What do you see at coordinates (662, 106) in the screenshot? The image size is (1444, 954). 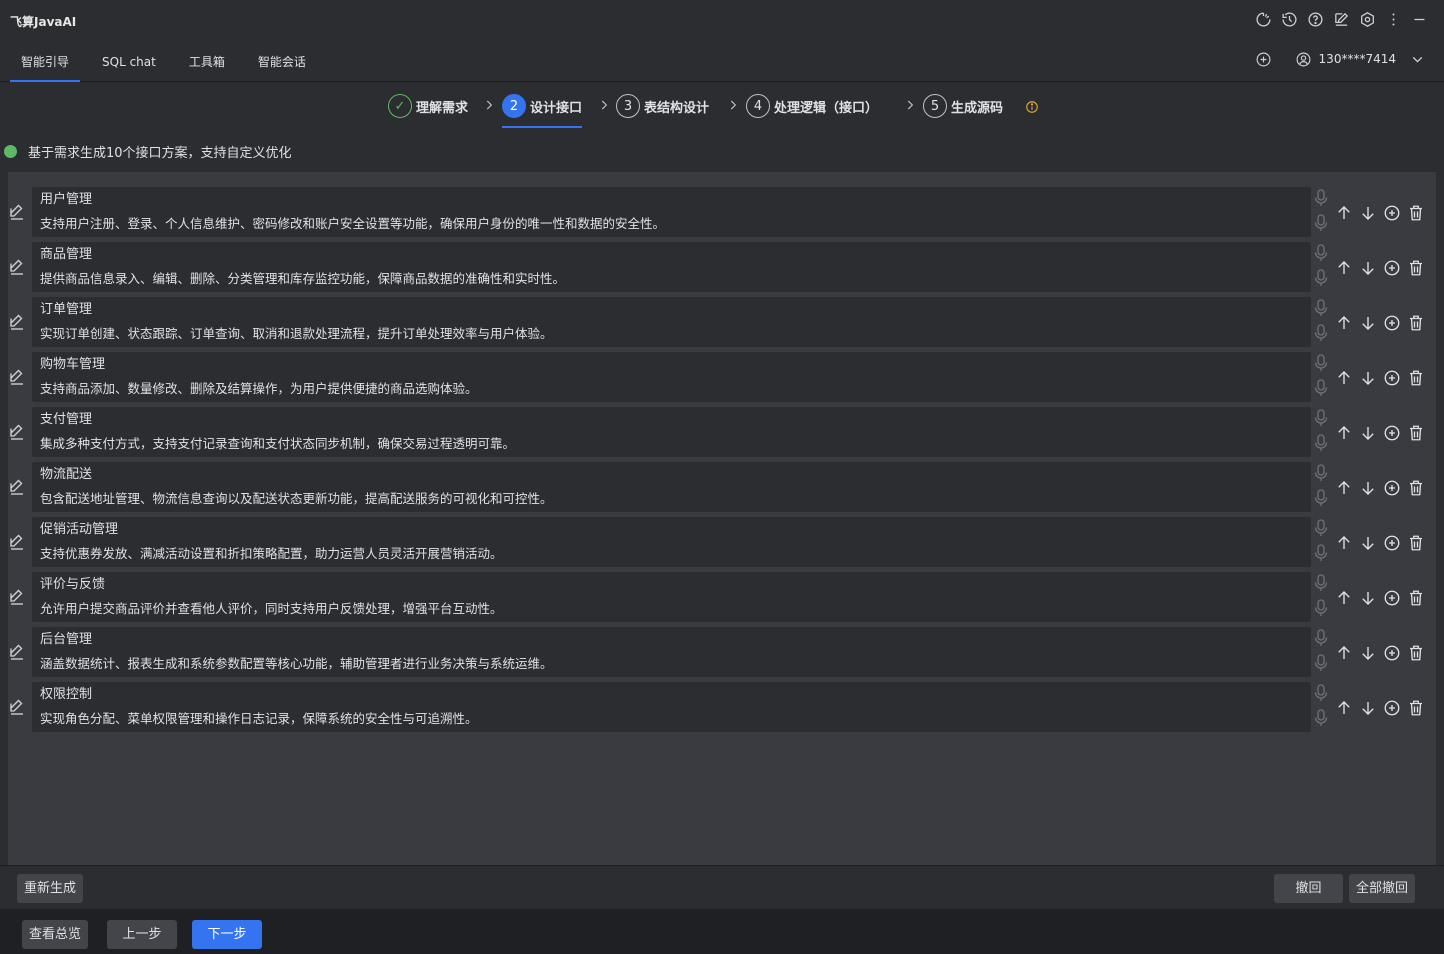 I see `step-table-design: 3 表结构设计` at bounding box center [662, 106].